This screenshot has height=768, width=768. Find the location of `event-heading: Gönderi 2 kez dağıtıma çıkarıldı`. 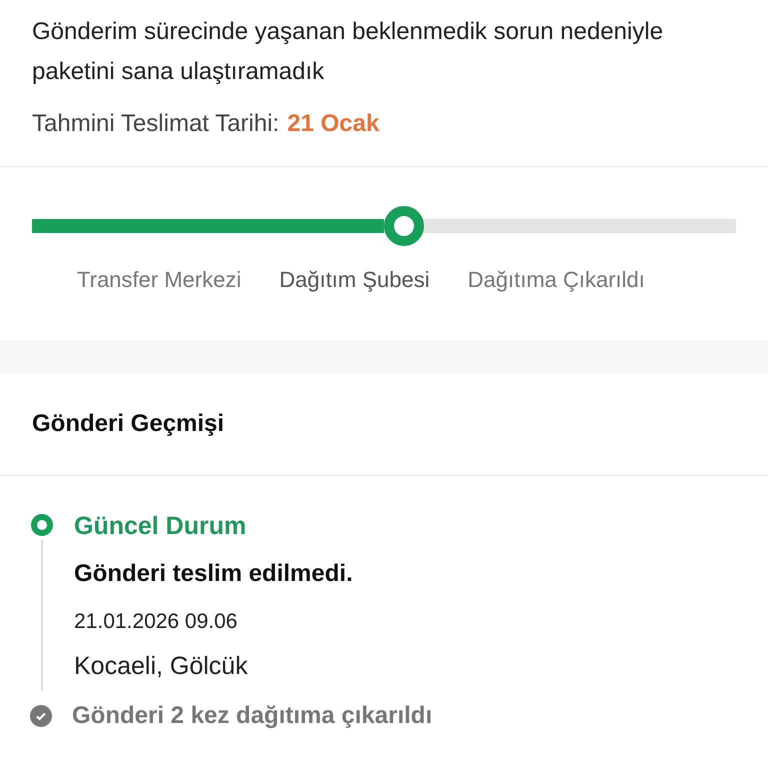

event-heading: Gönderi 2 kez dağıtıma çıkarıldı is located at coordinates (252, 716).